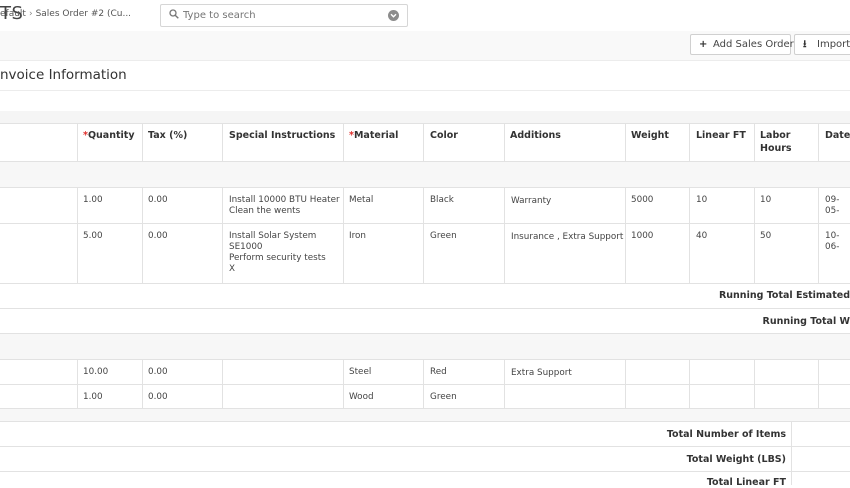 The width and height of the screenshot is (850, 488). What do you see at coordinates (837, 206) in the screenshot?
I see `cell-date: 09-05-` at bounding box center [837, 206].